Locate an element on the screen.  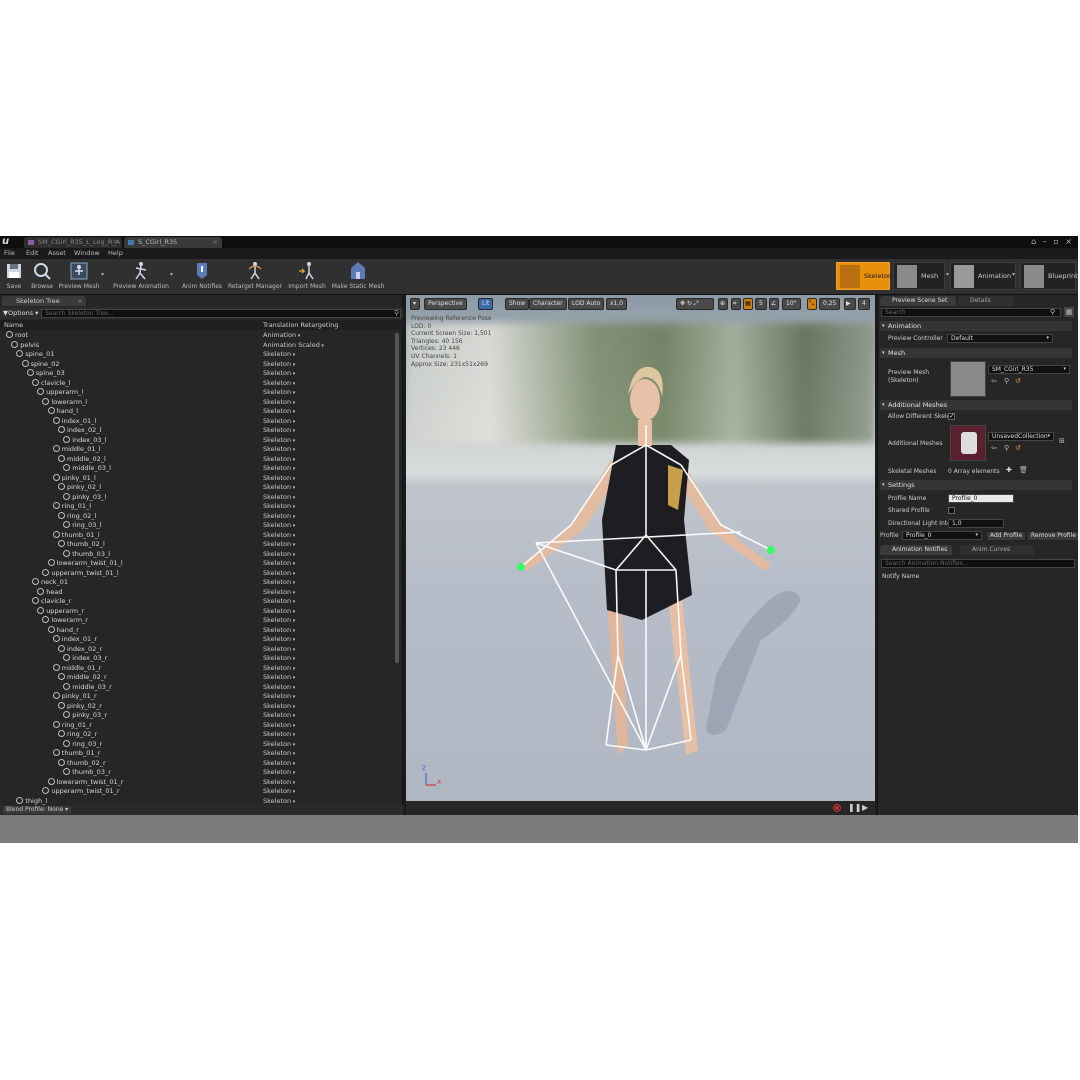
scale-snap-value: 0,25 is located at coordinates (830, 304).